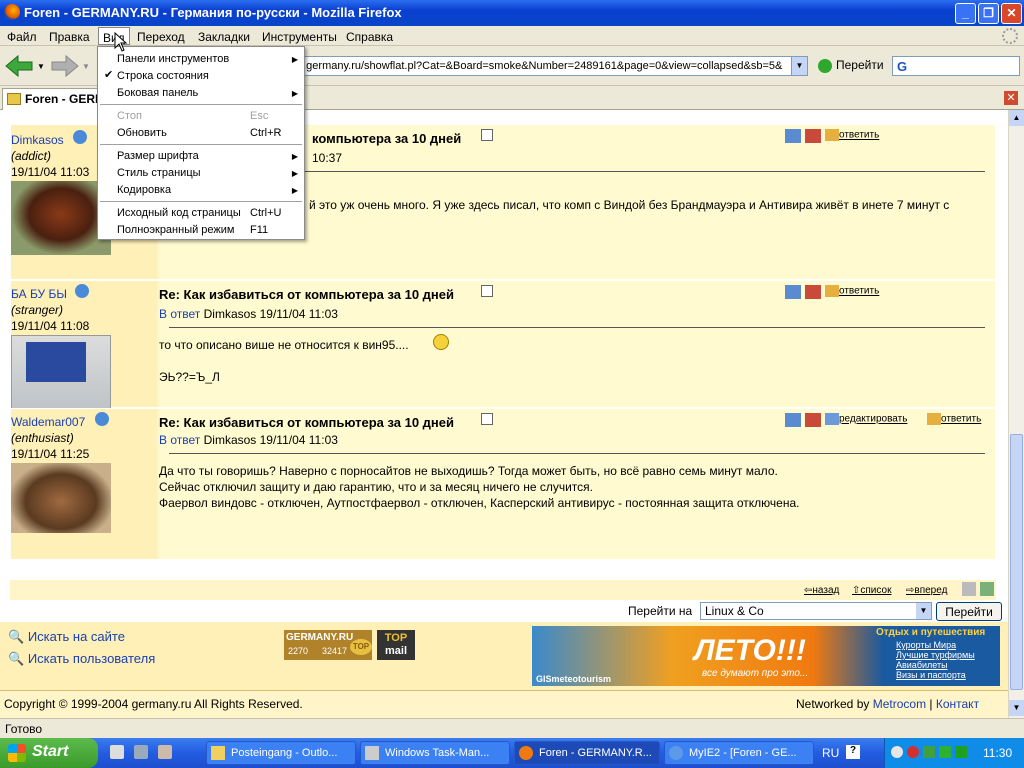  What do you see at coordinates (327, 158) in the screenshot?
I see `post-time-fragment: 10:37` at bounding box center [327, 158].